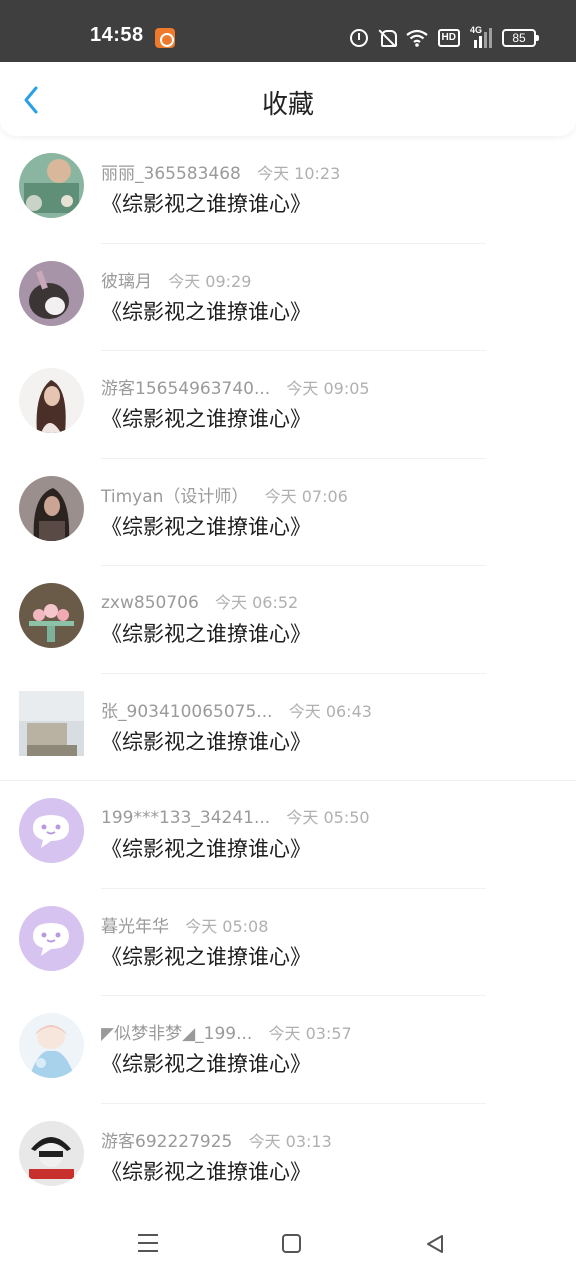 Image resolution: width=576 pixels, height=1280 pixels. What do you see at coordinates (150, 603) in the screenshot?
I see `user-name: zxw850706` at bounding box center [150, 603].